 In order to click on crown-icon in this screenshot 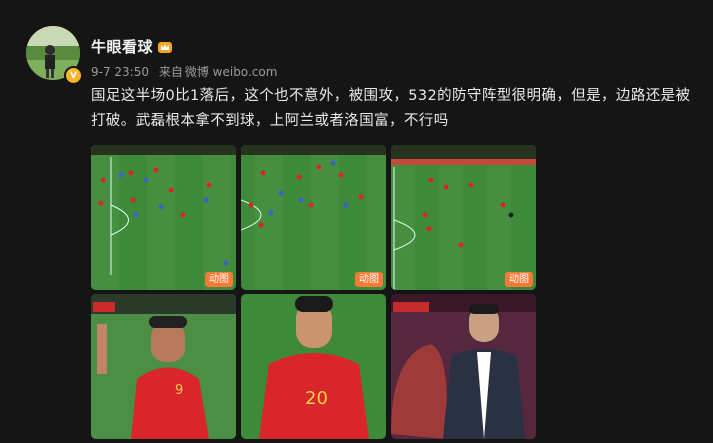, I will do `click(165, 47)`.